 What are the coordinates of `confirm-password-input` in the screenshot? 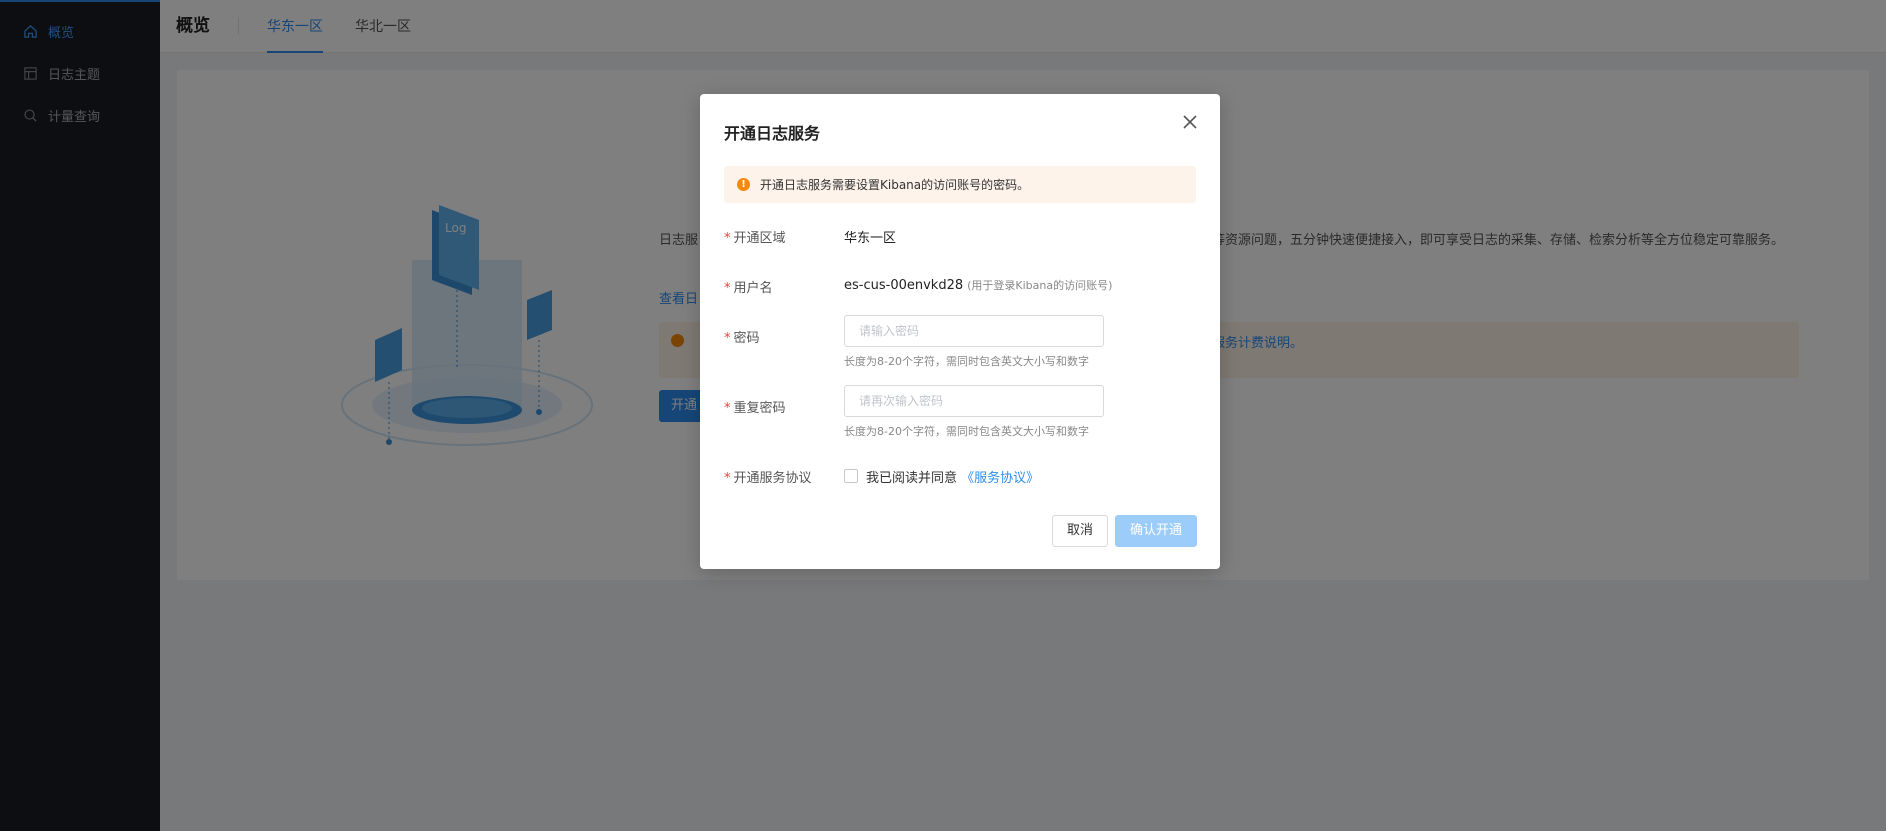 It's located at (974, 401).